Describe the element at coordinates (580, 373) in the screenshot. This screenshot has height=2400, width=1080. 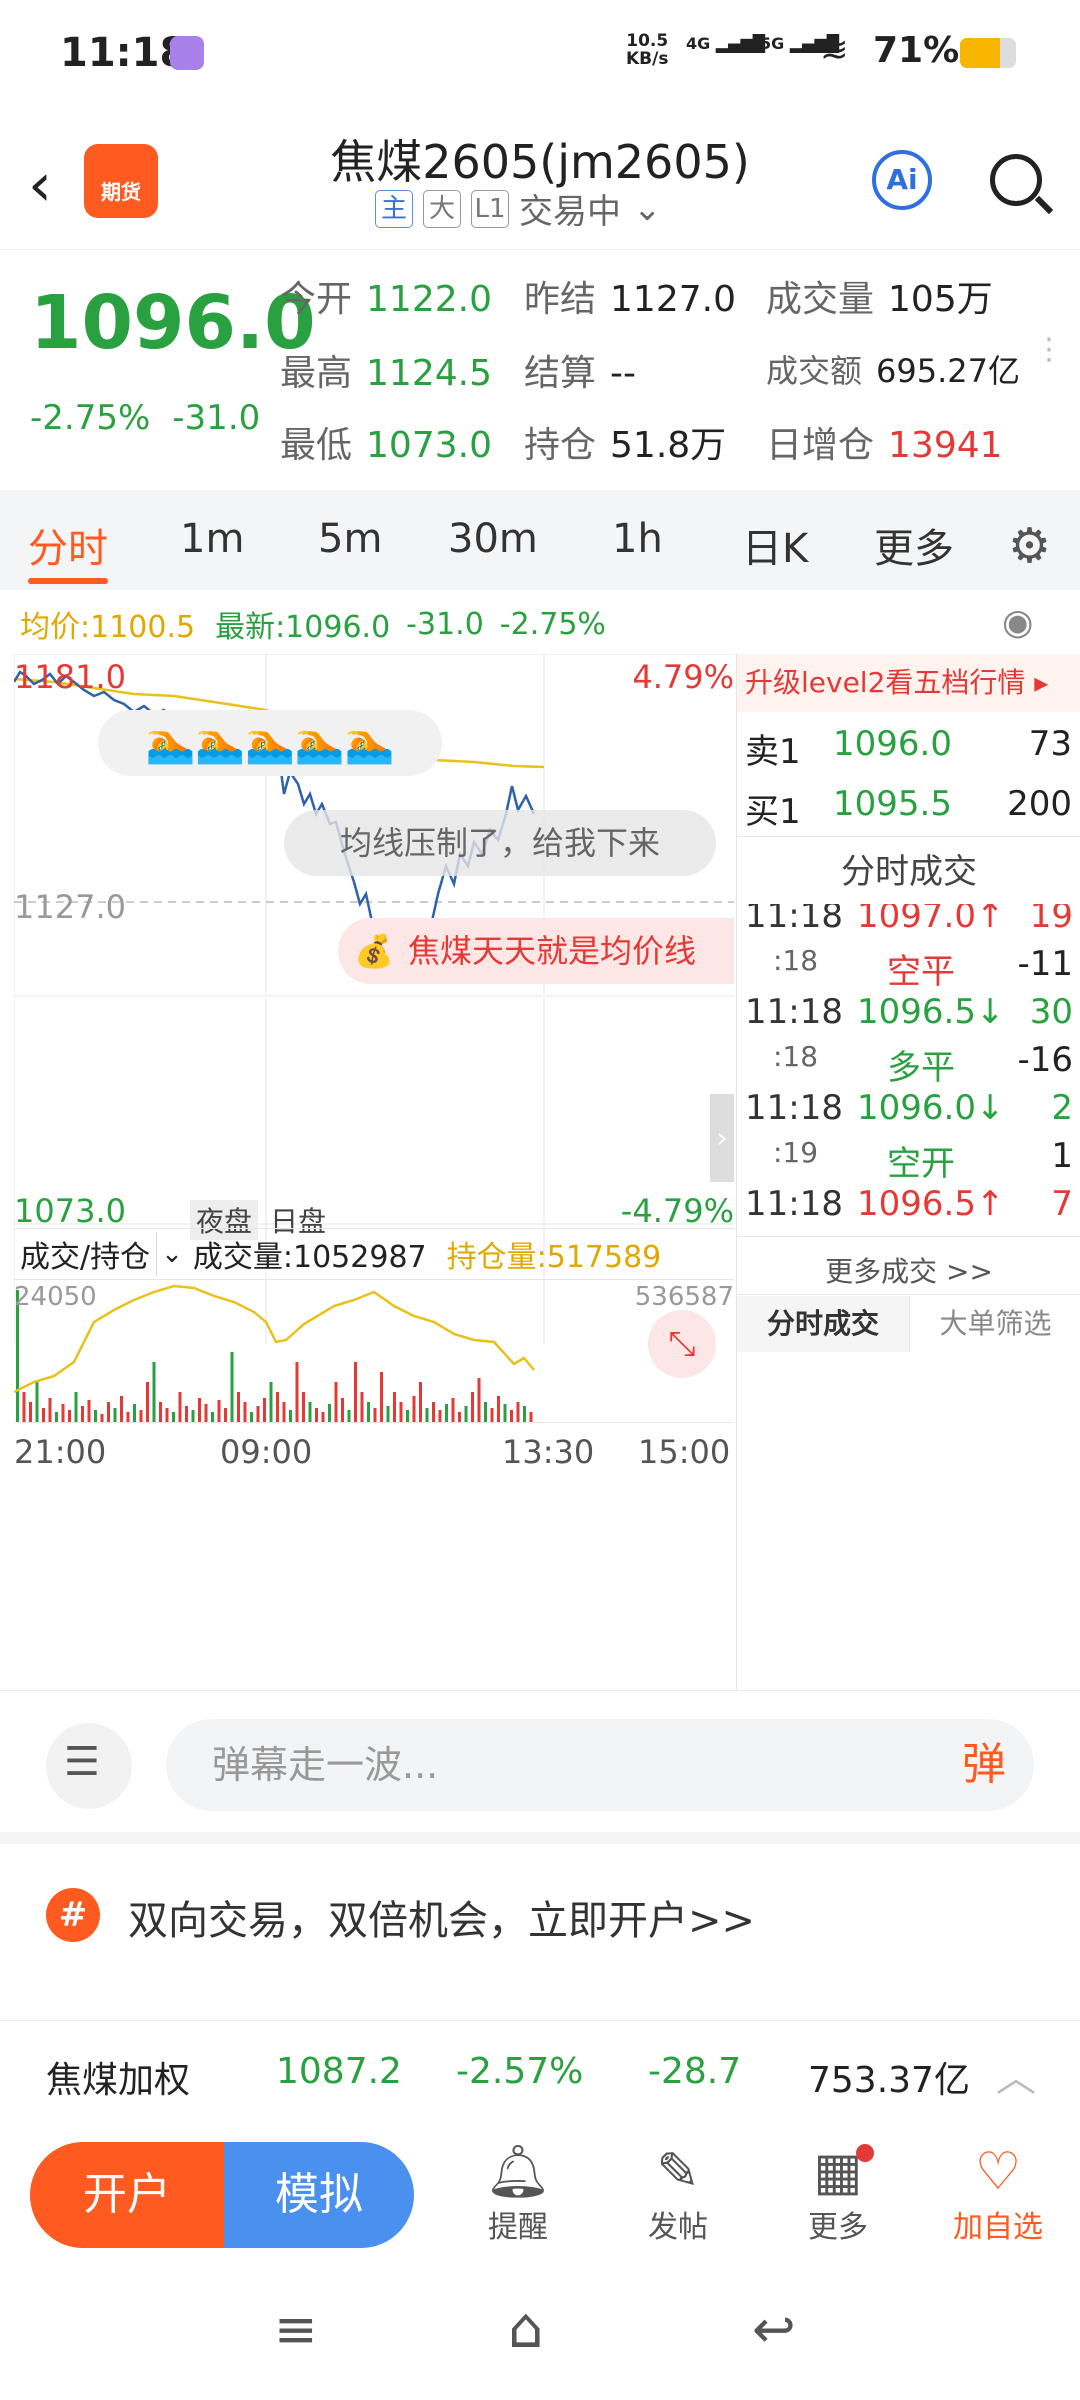
I see `settle-field: 结算 --` at that location.